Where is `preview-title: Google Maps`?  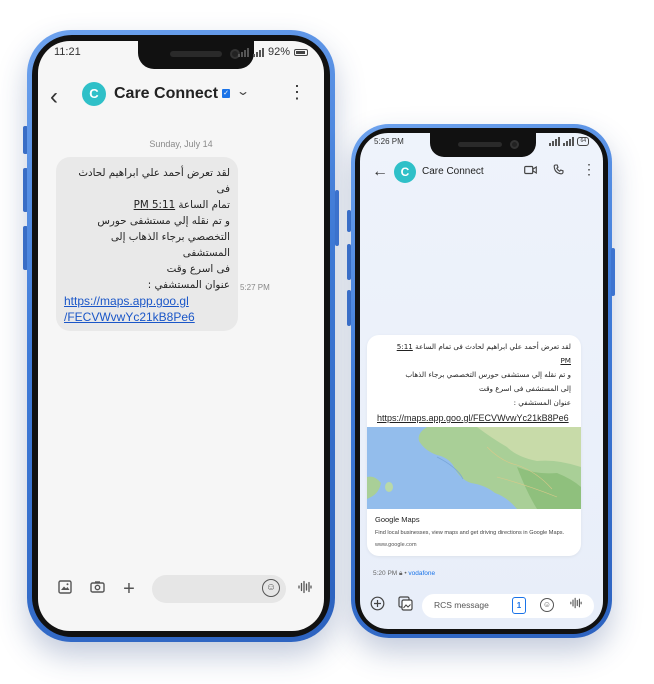
preview-title: Google Maps is located at coordinates (397, 519).